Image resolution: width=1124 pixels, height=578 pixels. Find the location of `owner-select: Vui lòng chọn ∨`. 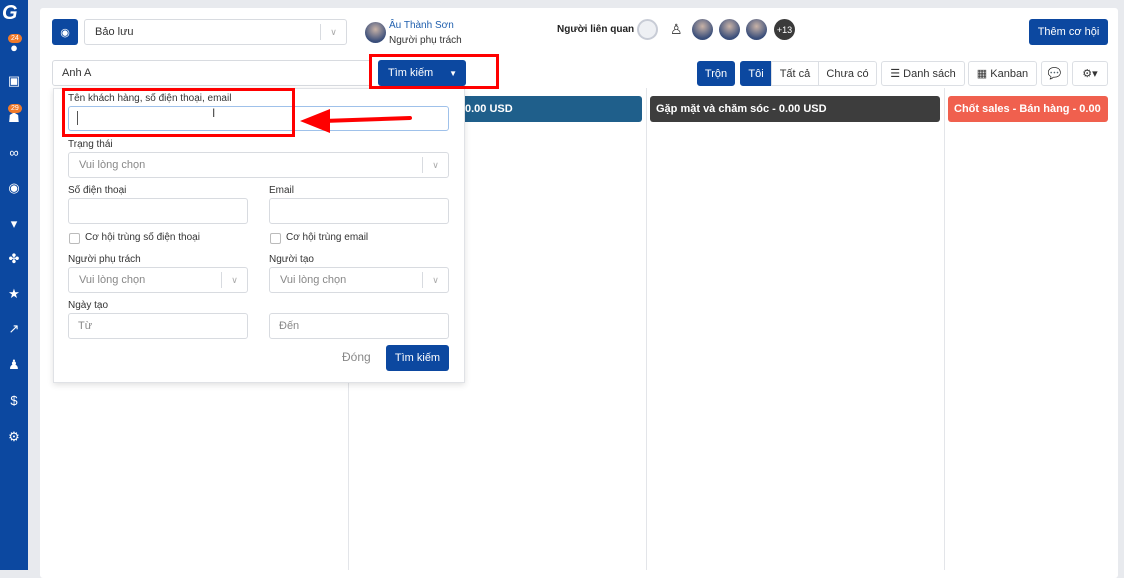

owner-select: Vui lòng chọn ∨ is located at coordinates (158, 280).